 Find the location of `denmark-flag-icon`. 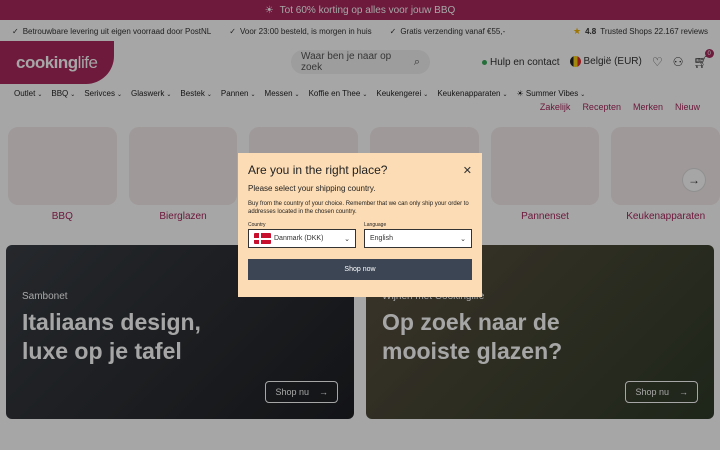

denmark-flag-icon is located at coordinates (262, 239).